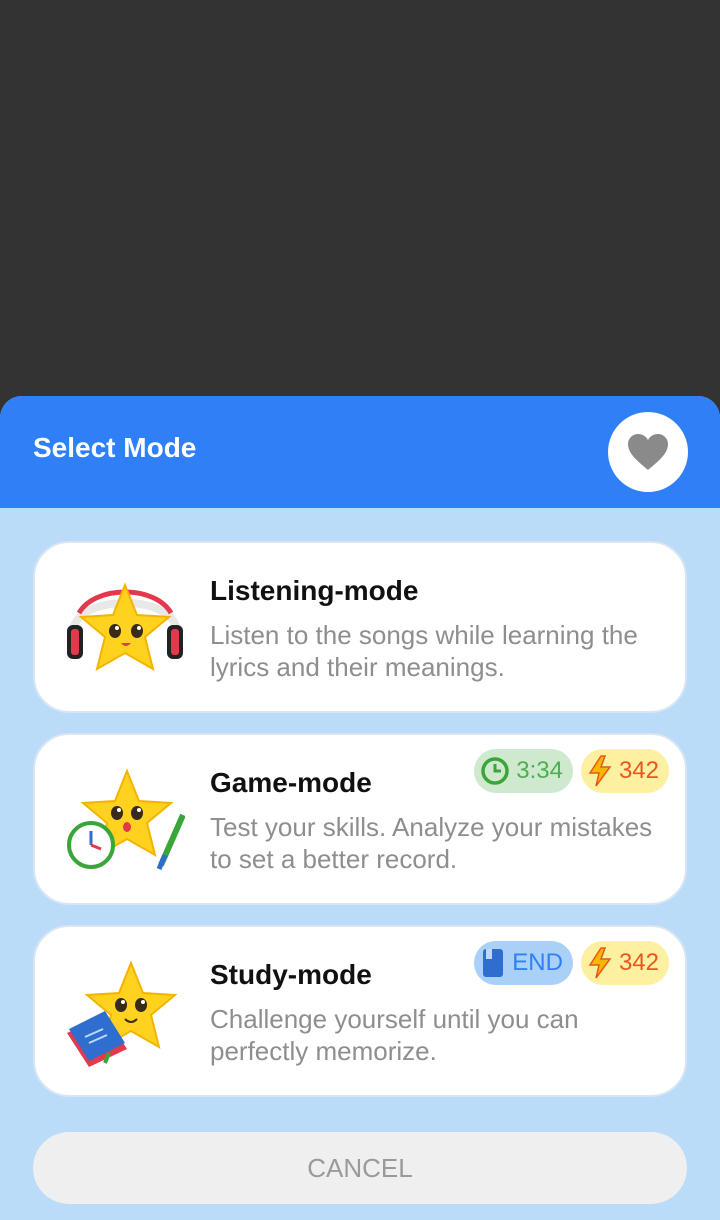  Describe the element at coordinates (122, 1013) in the screenshot. I see `star-book-illustration` at that location.